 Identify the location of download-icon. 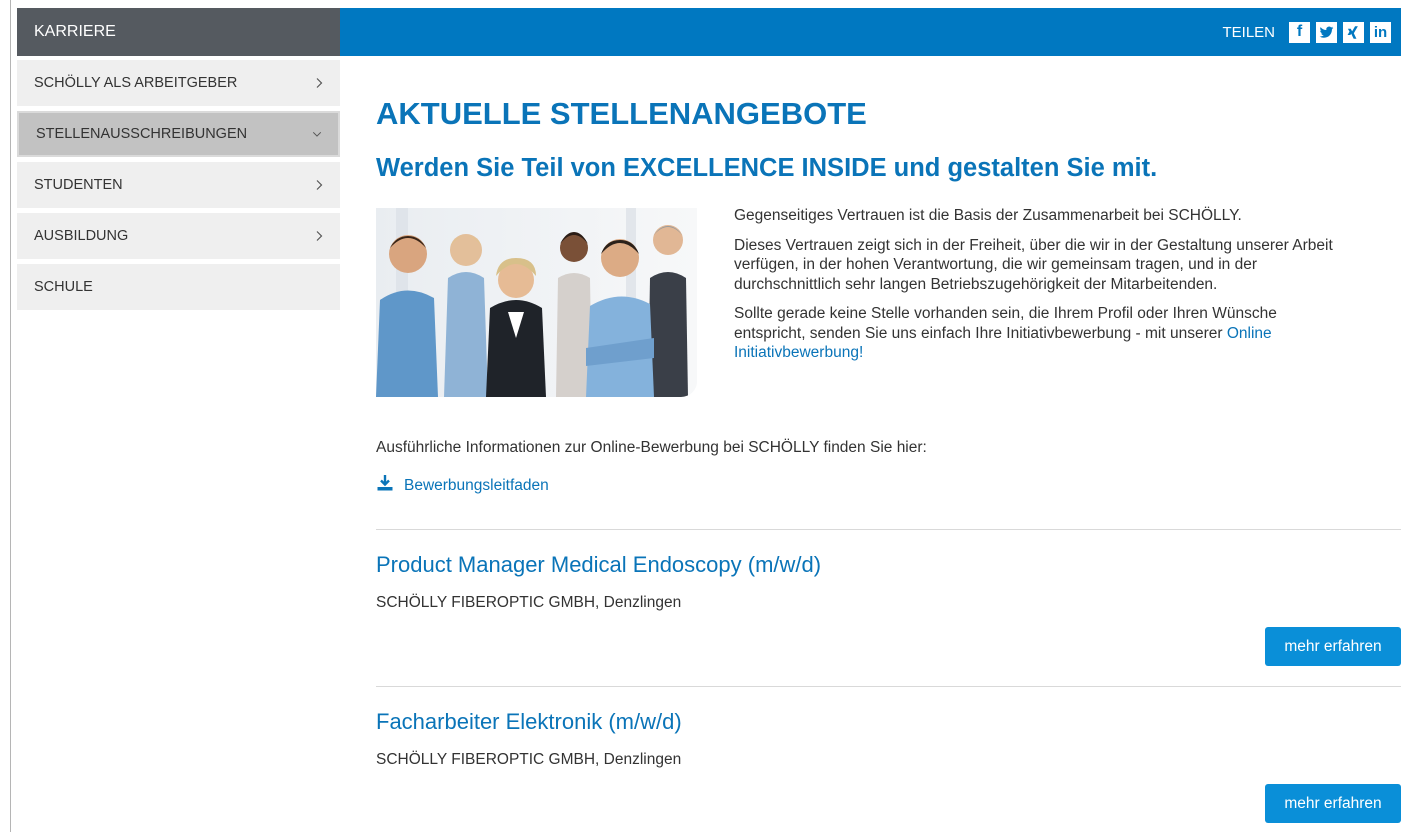
(385, 485).